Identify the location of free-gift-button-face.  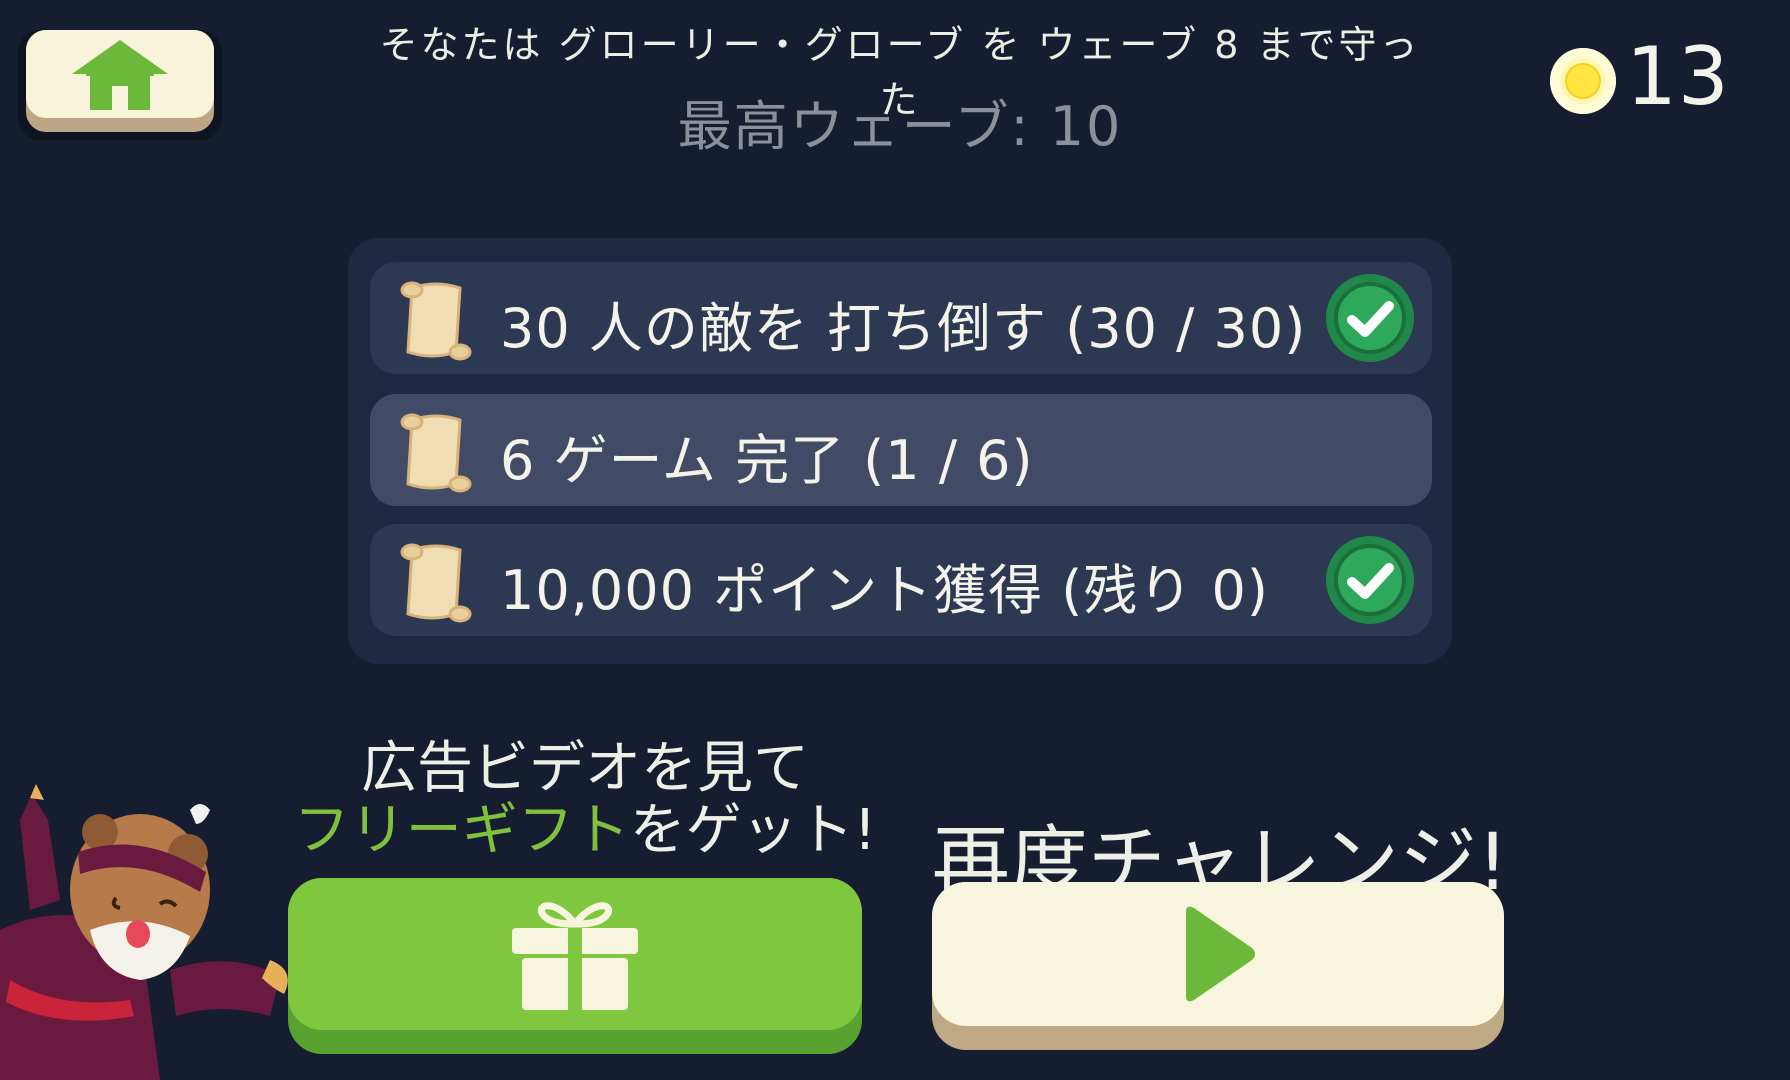
(575, 954).